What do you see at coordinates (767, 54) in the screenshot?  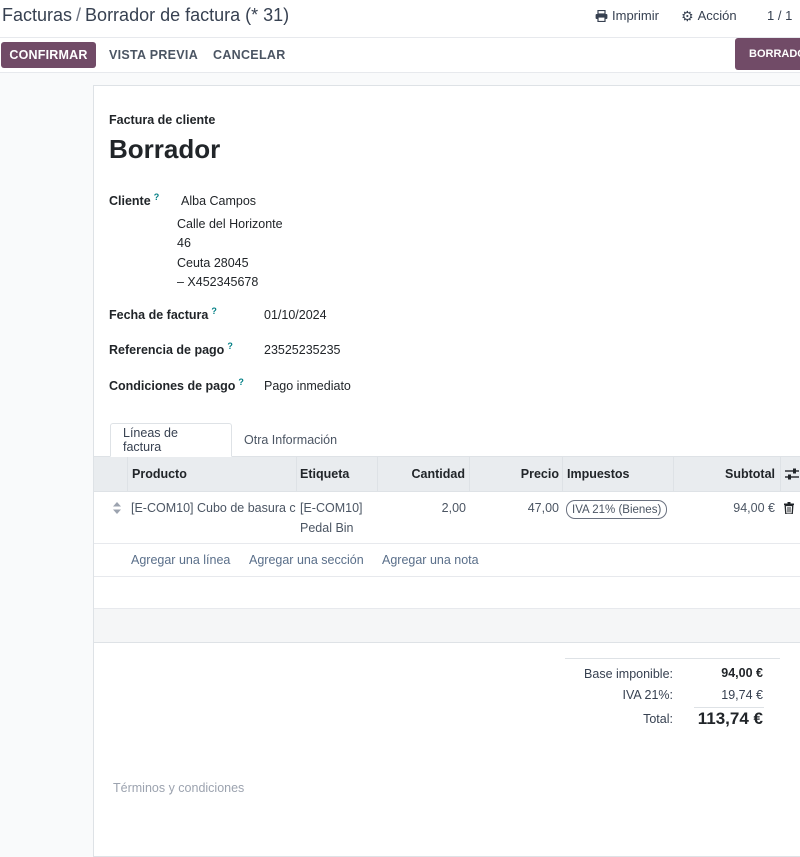 I see `status-draft: BORRADOR` at bounding box center [767, 54].